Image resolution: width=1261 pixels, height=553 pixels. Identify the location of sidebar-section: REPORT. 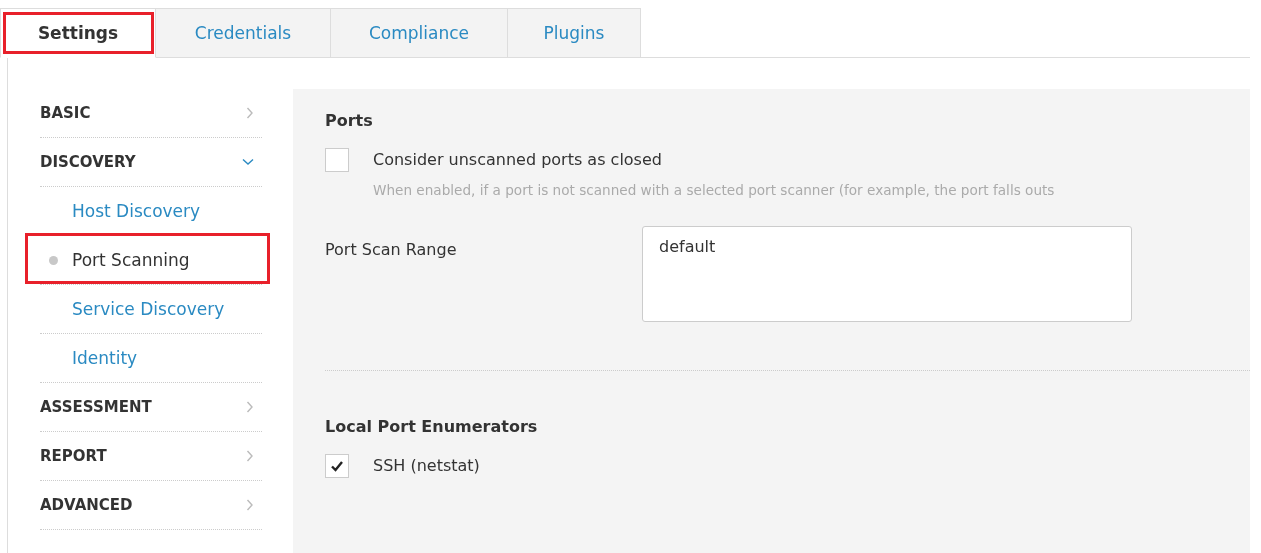
(151, 456).